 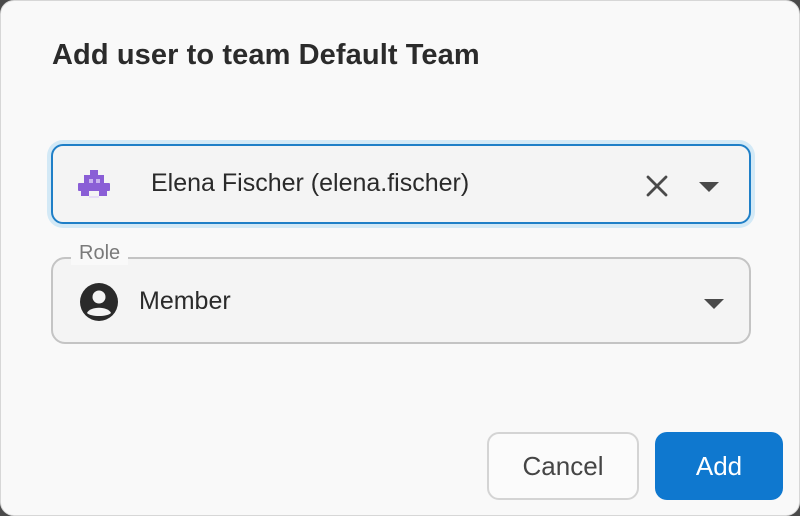 What do you see at coordinates (266, 55) in the screenshot?
I see `dialog-title: Add user to team Default Team` at bounding box center [266, 55].